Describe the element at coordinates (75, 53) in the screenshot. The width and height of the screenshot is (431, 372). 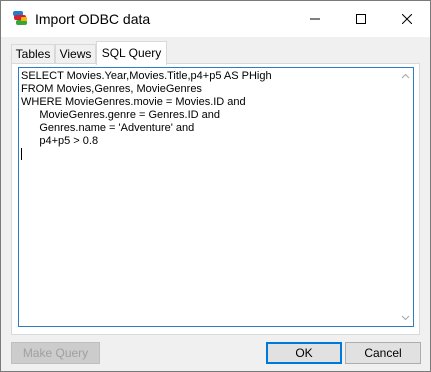
I see `tab-views: Views` at that location.